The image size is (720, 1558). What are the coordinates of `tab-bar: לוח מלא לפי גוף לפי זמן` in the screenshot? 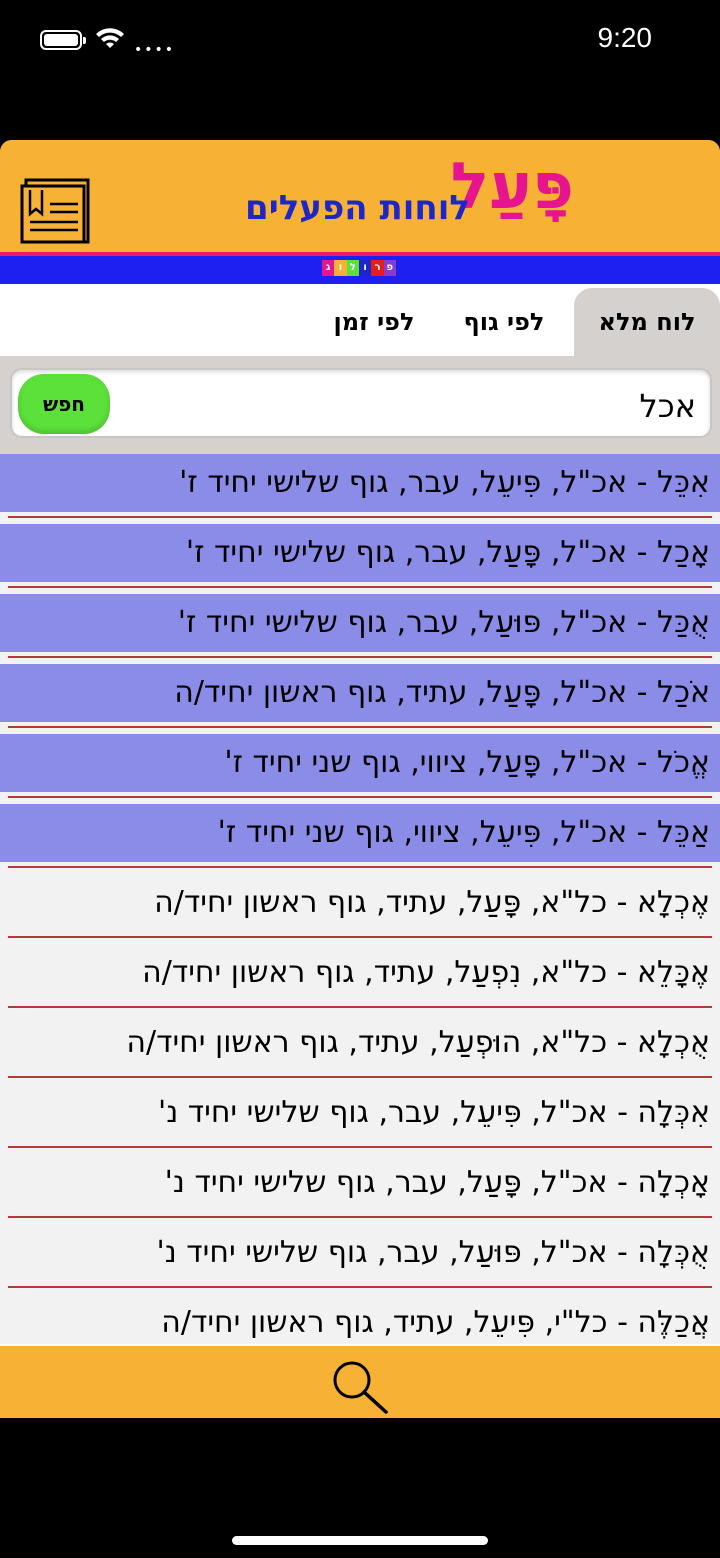 It's located at (360, 320).